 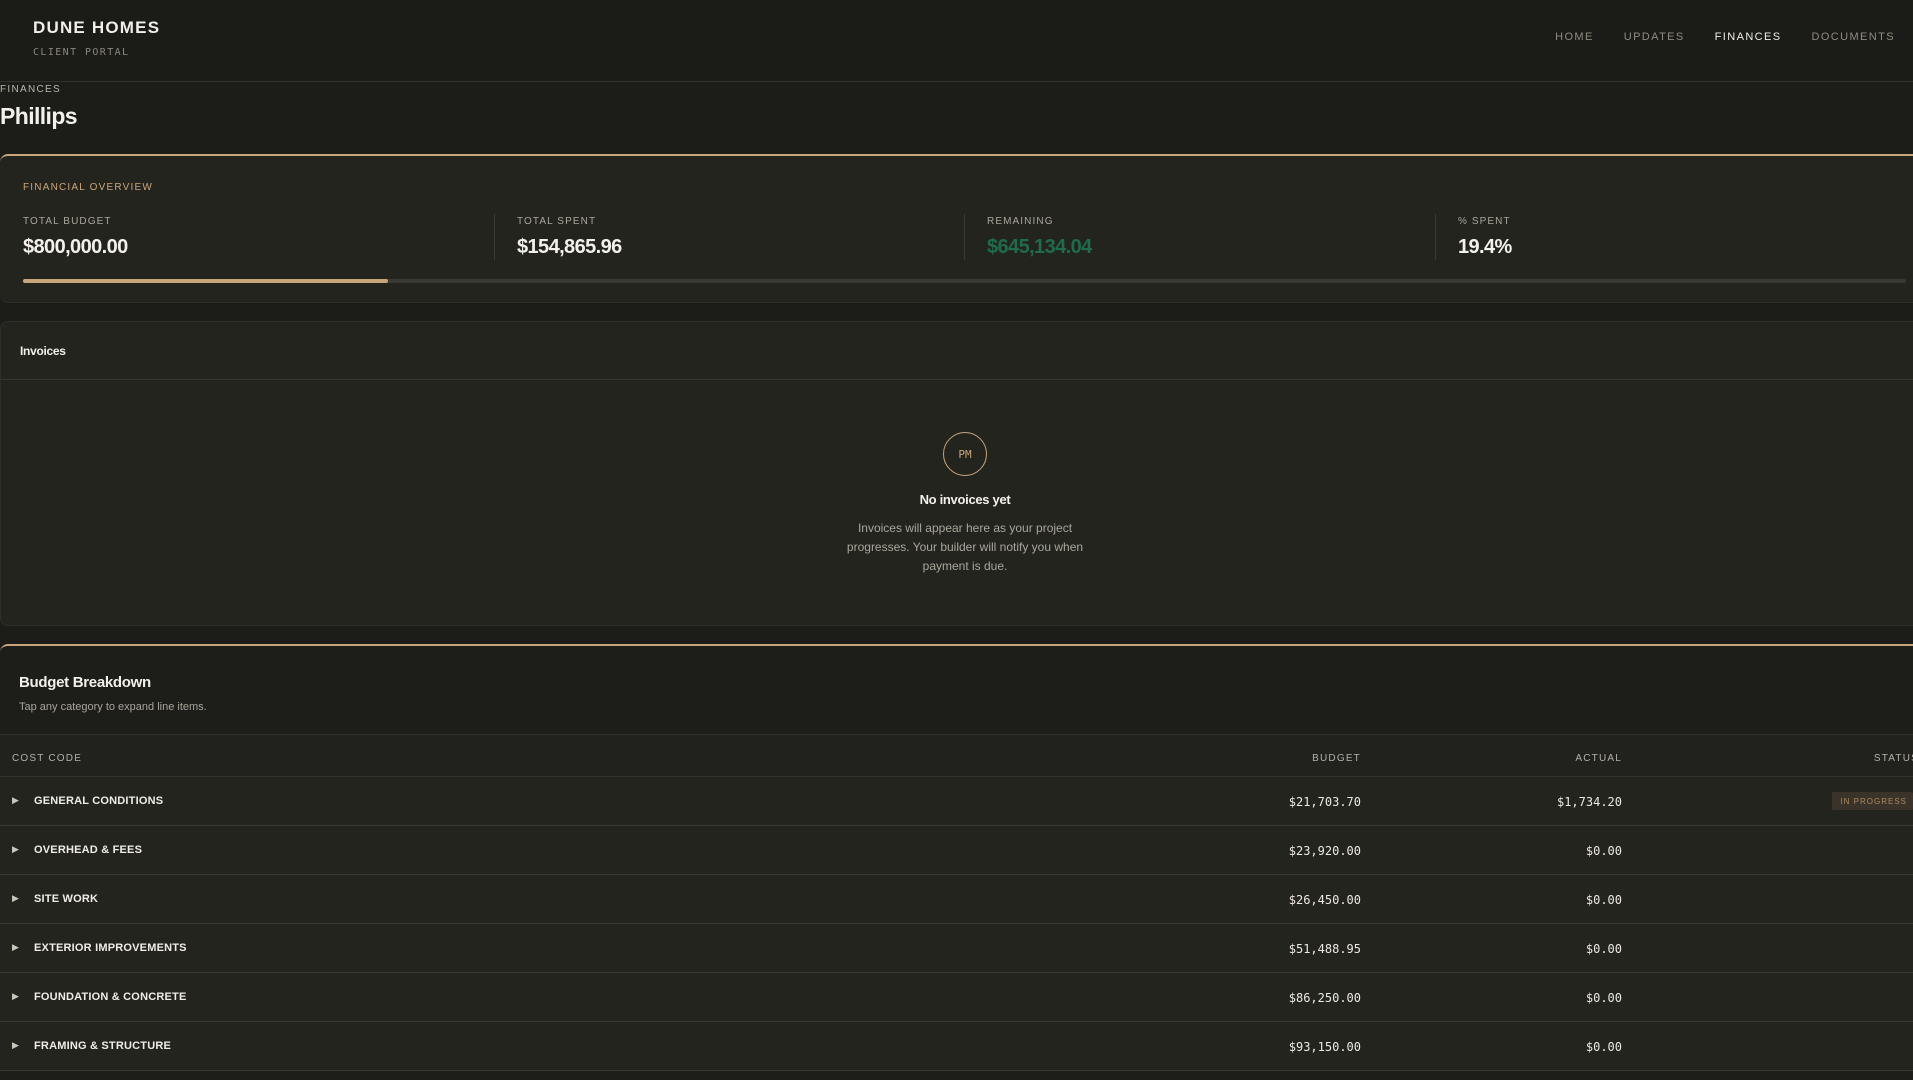 I want to click on budget-row: ▶ FOUNDATION & CONCRETE $86,250.00 $0.00, so click(x=956, y=997).